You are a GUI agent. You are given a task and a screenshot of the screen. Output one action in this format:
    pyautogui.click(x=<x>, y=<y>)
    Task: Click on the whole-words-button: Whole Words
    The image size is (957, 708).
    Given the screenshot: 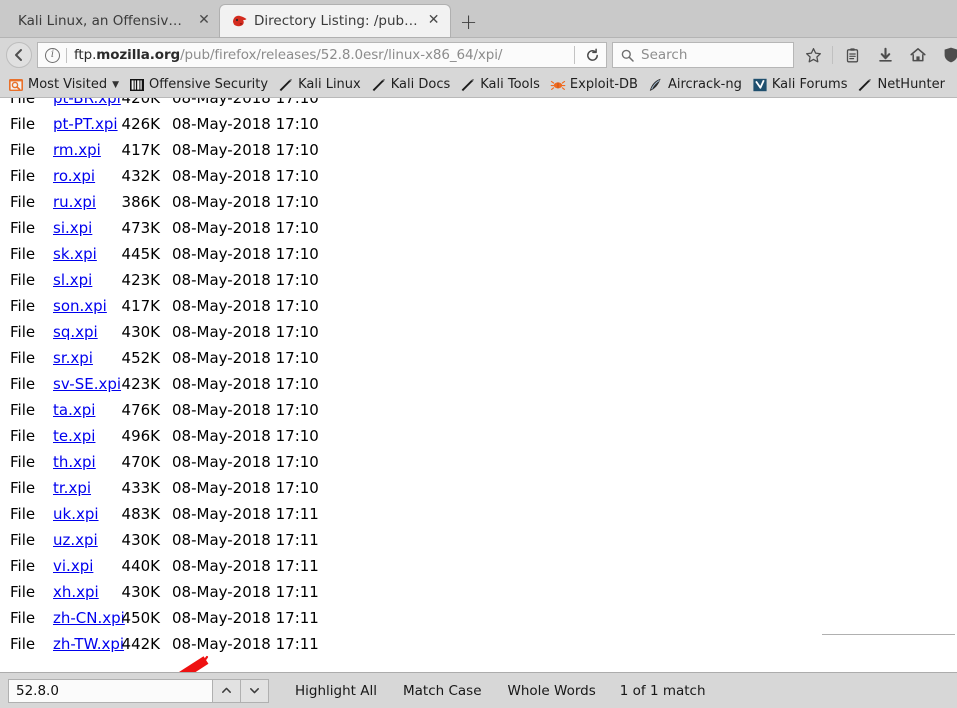 What is the action you would take?
    pyautogui.click(x=552, y=691)
    